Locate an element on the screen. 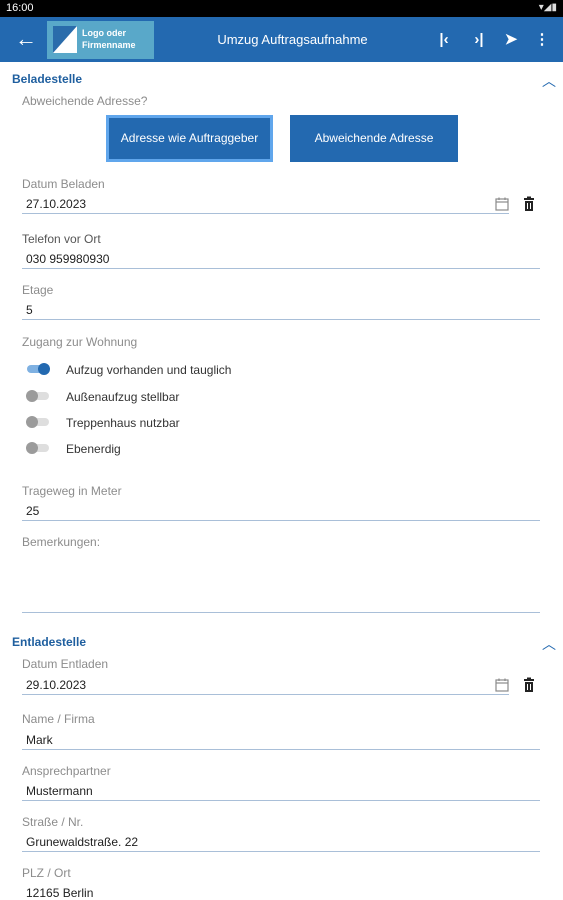 Image resolution: width=563 pixels, height=900 pixels. telefon-label: Telefon vor Ort is located at coordinates (61, 239).